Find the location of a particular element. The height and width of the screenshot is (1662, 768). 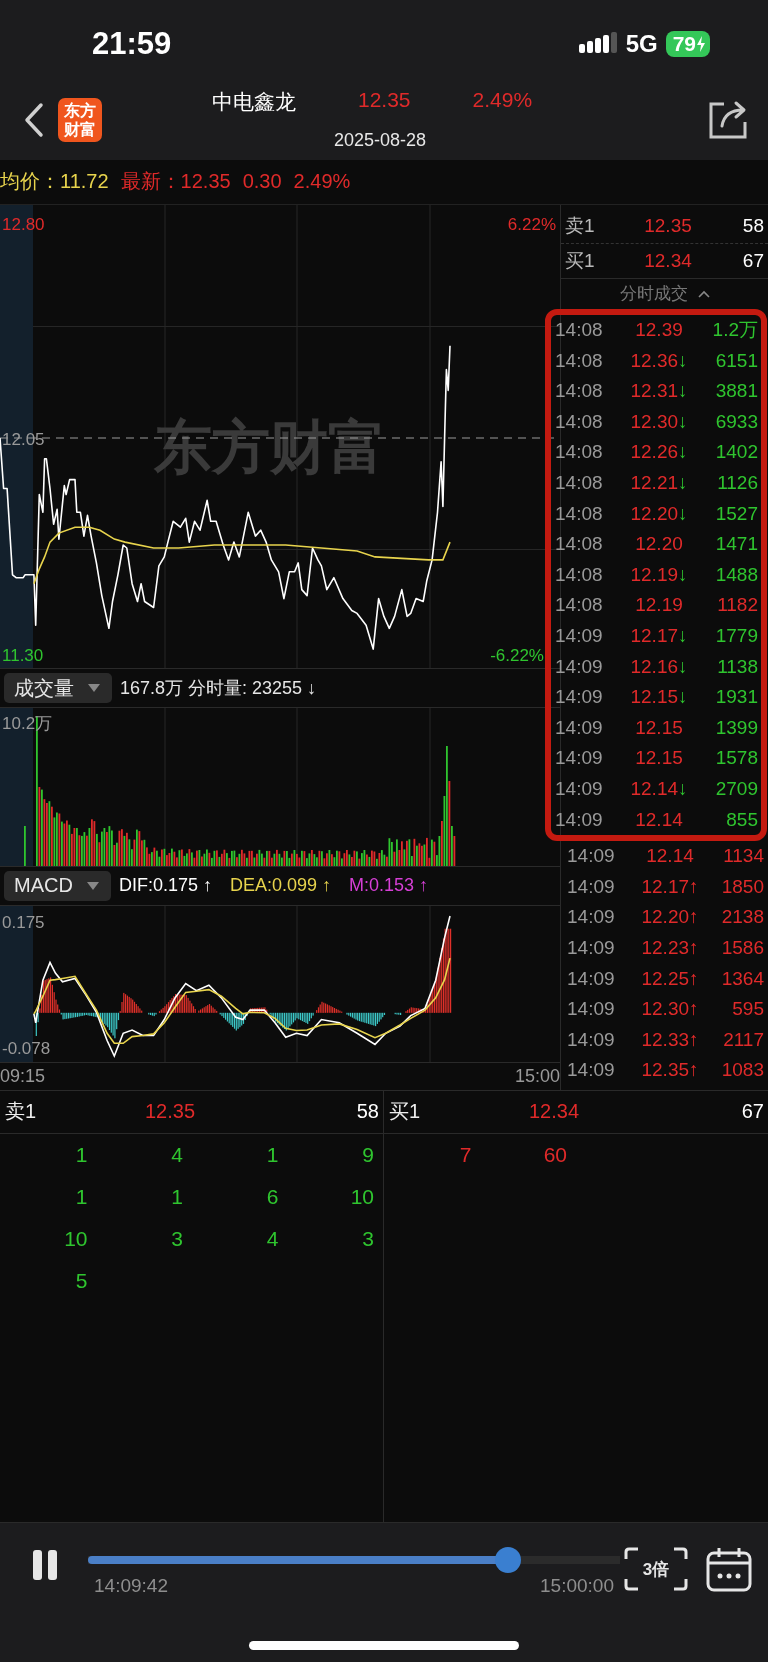

trade-volume: 1399 is located at coordinates (736, 727).